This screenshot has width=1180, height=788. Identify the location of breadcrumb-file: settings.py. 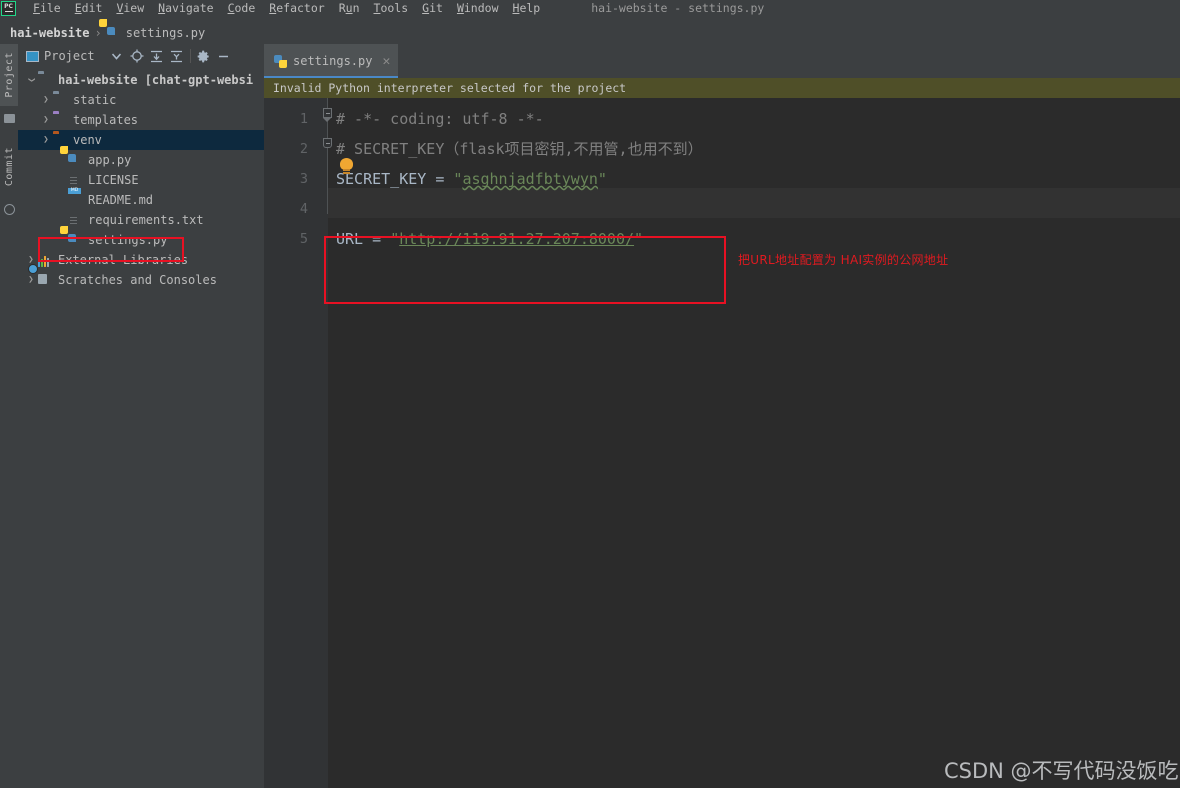
(165, 33).